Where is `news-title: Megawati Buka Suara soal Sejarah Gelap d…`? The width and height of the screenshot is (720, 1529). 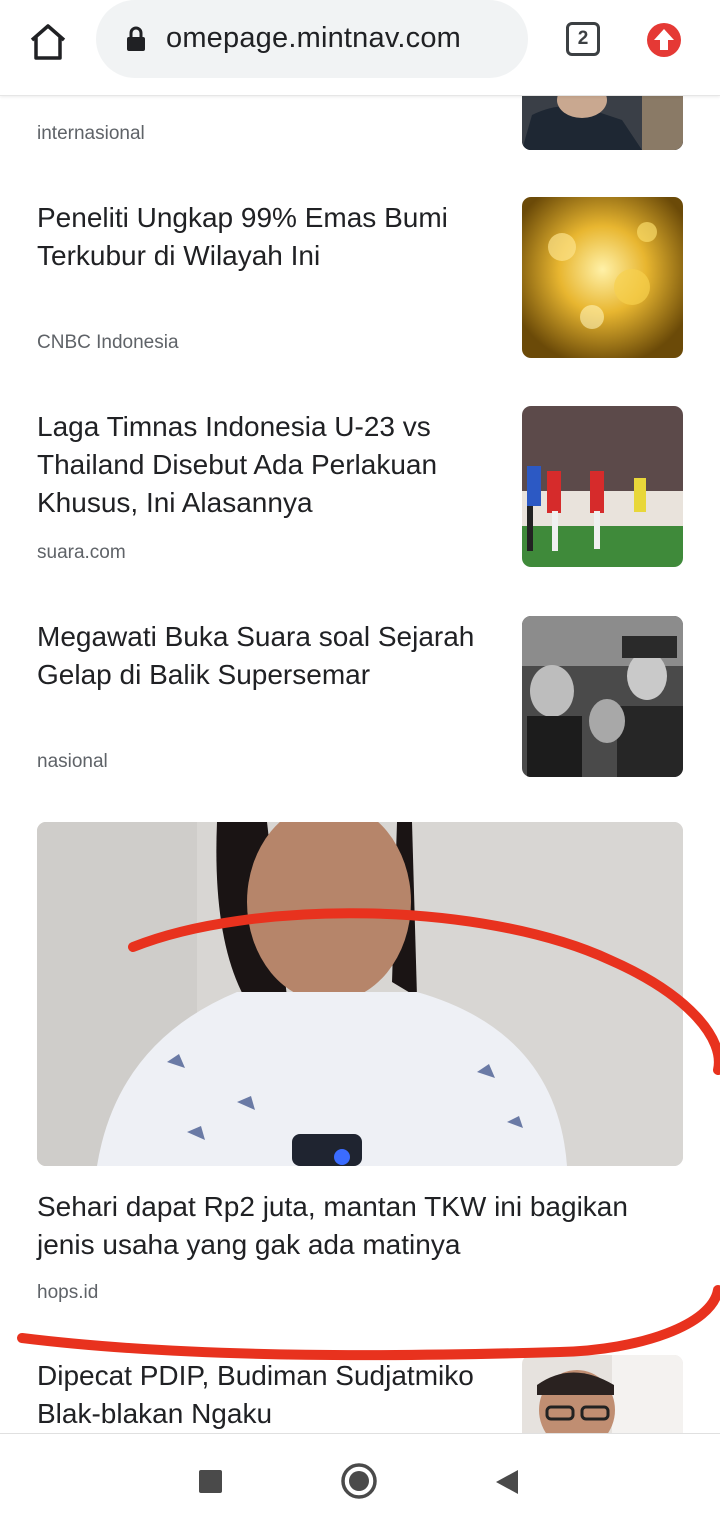 news-title: Megawati Buka Suara soal Sejarah Gelap d… is located at coordinates (256, 655).